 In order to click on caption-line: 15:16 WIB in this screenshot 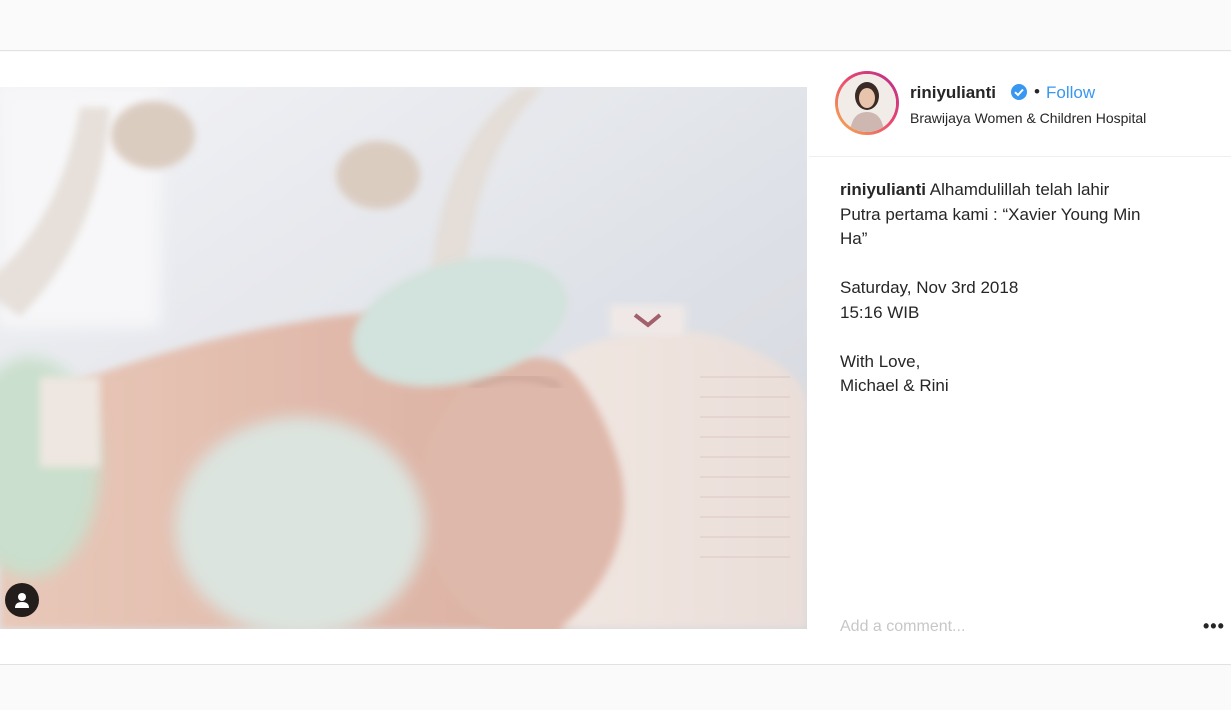, I will do `click(880, 312)`.